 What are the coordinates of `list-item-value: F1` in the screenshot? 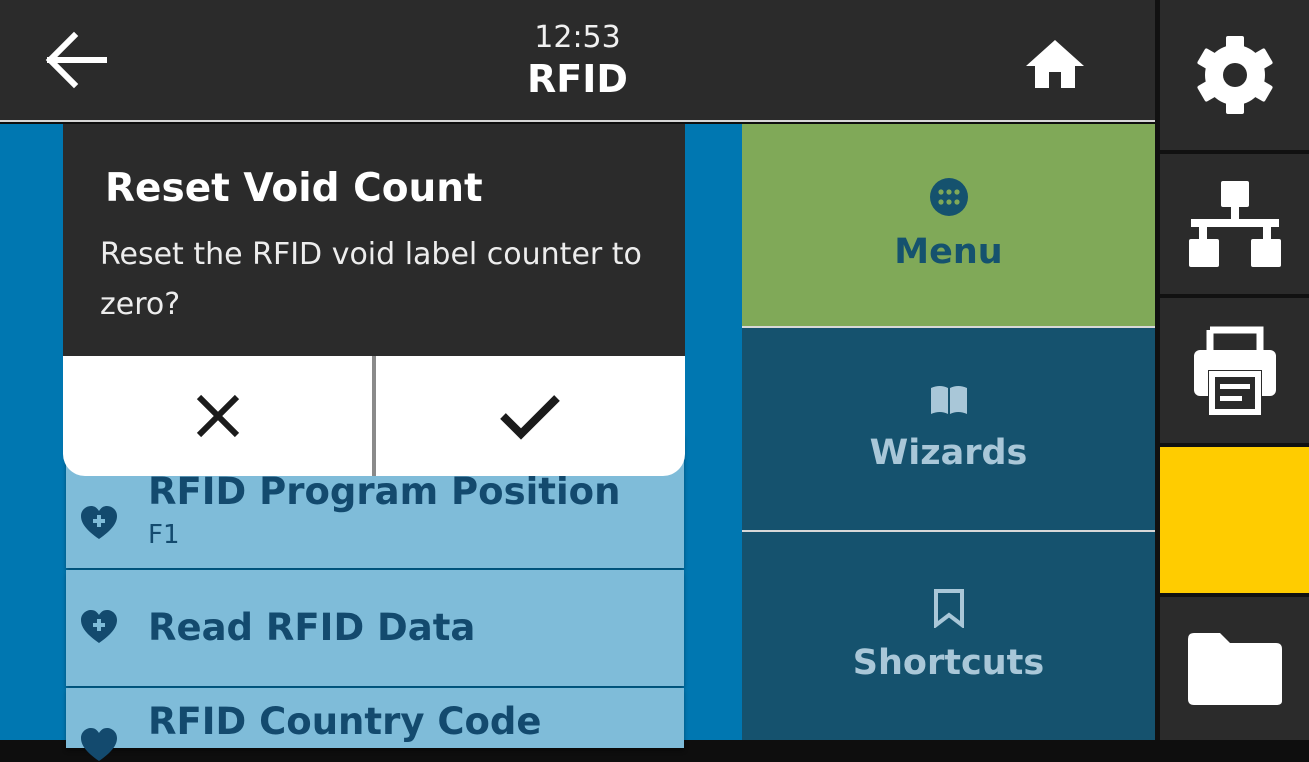 It's located at (164, 535).